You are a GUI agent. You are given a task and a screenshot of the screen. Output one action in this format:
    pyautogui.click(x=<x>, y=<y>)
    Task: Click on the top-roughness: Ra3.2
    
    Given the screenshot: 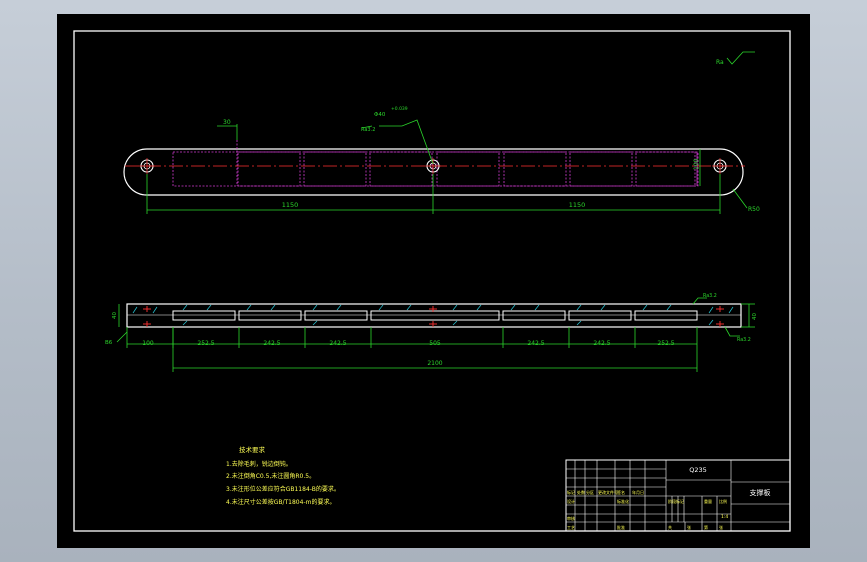 What is the action you would take?
    pyautogui.click(x=368, y=130)
    